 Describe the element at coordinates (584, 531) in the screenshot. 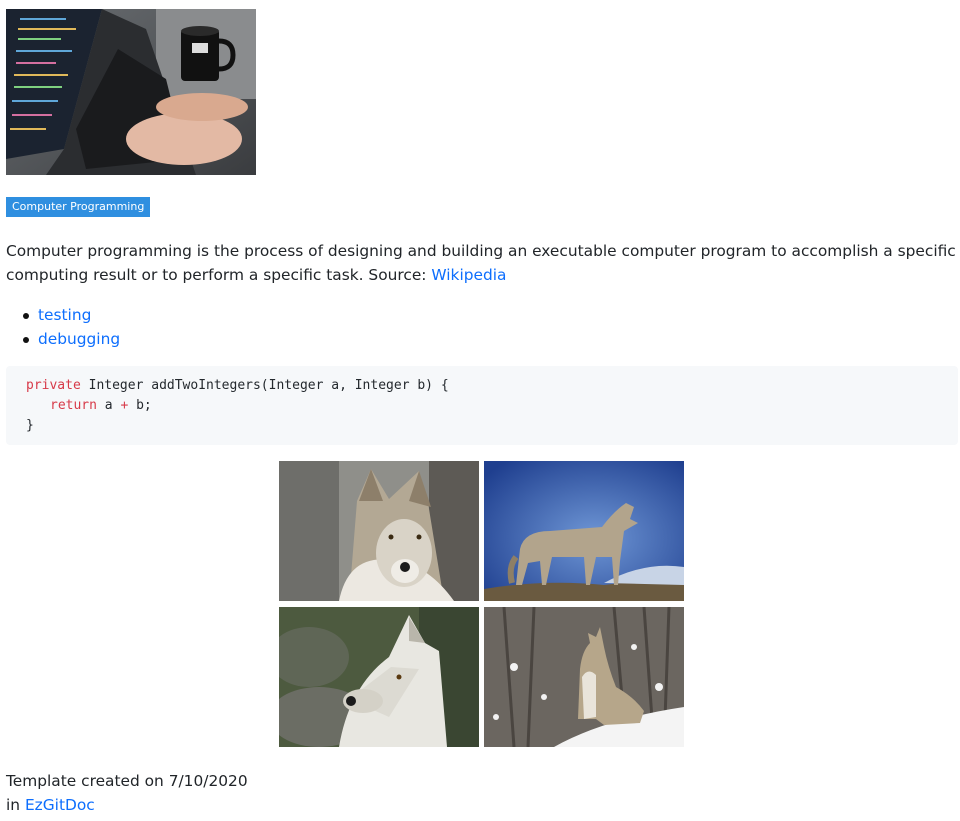

I see `wolf-on-hill-image` at that location.